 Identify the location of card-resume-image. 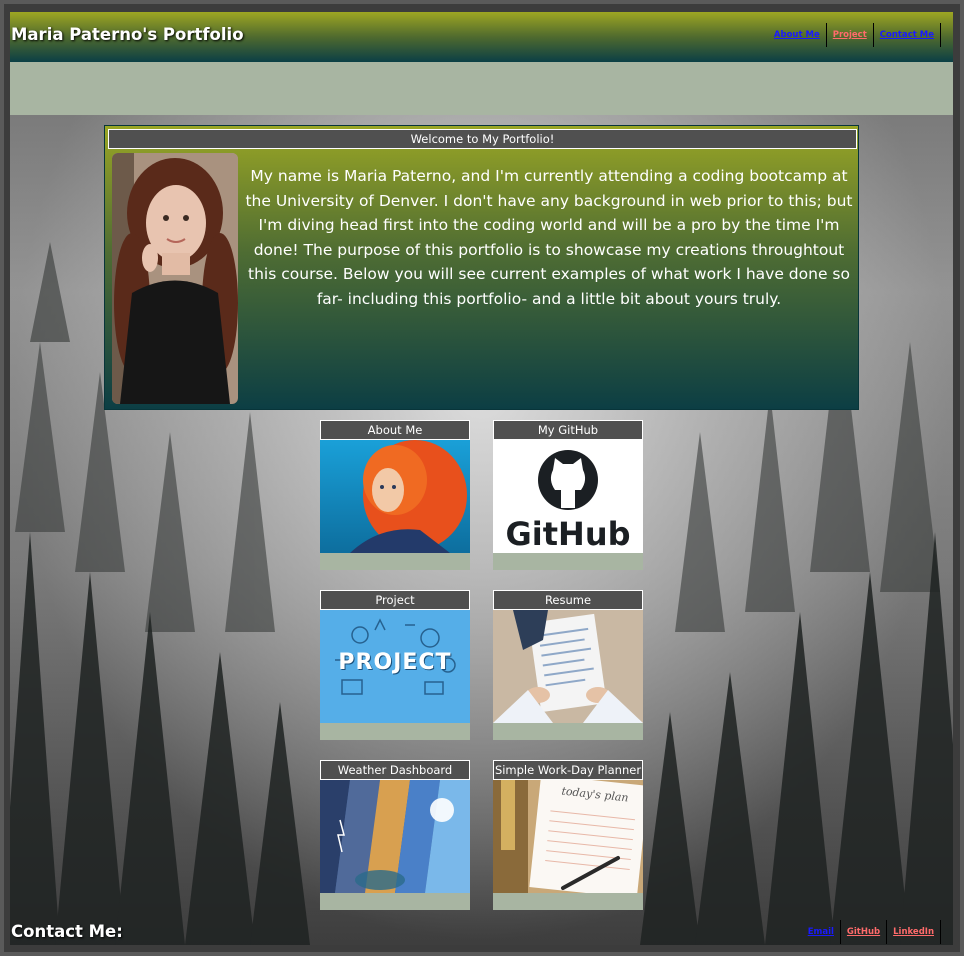
(568, 666).